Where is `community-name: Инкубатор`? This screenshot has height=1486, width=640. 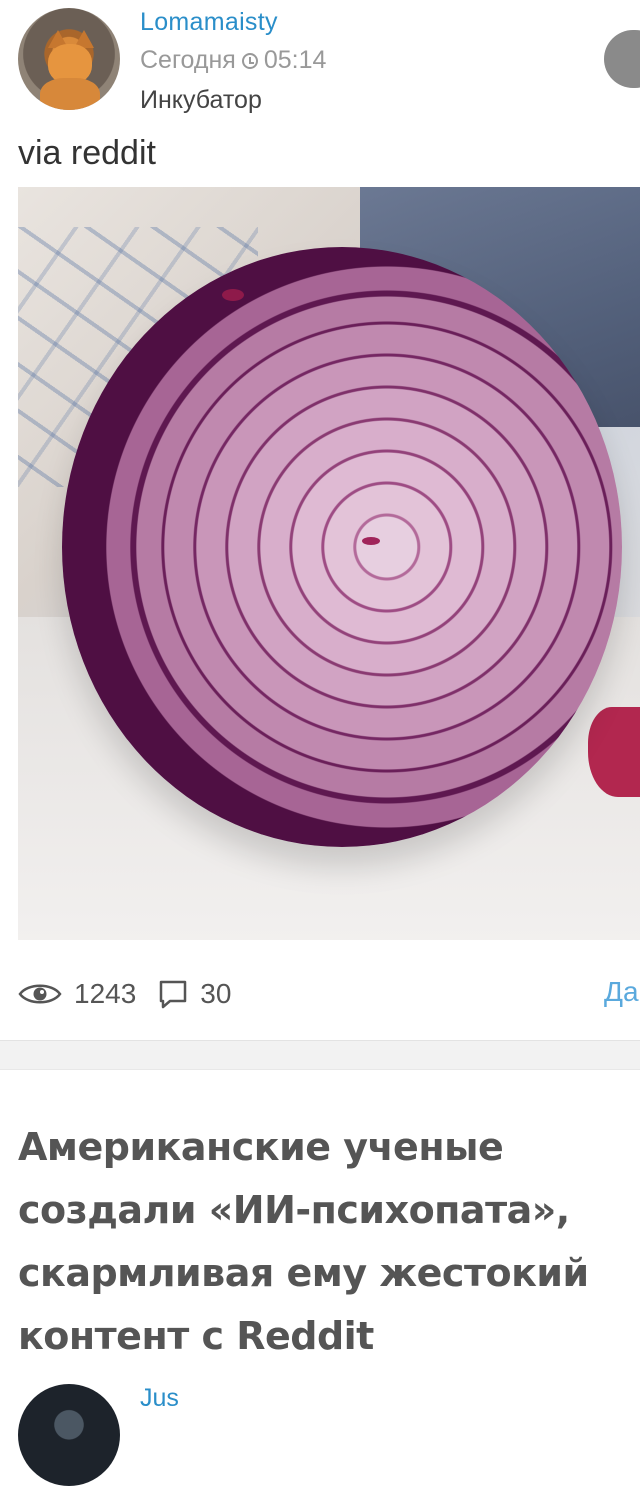 community-name: Инкубатор is located at coordinates (201, 100).